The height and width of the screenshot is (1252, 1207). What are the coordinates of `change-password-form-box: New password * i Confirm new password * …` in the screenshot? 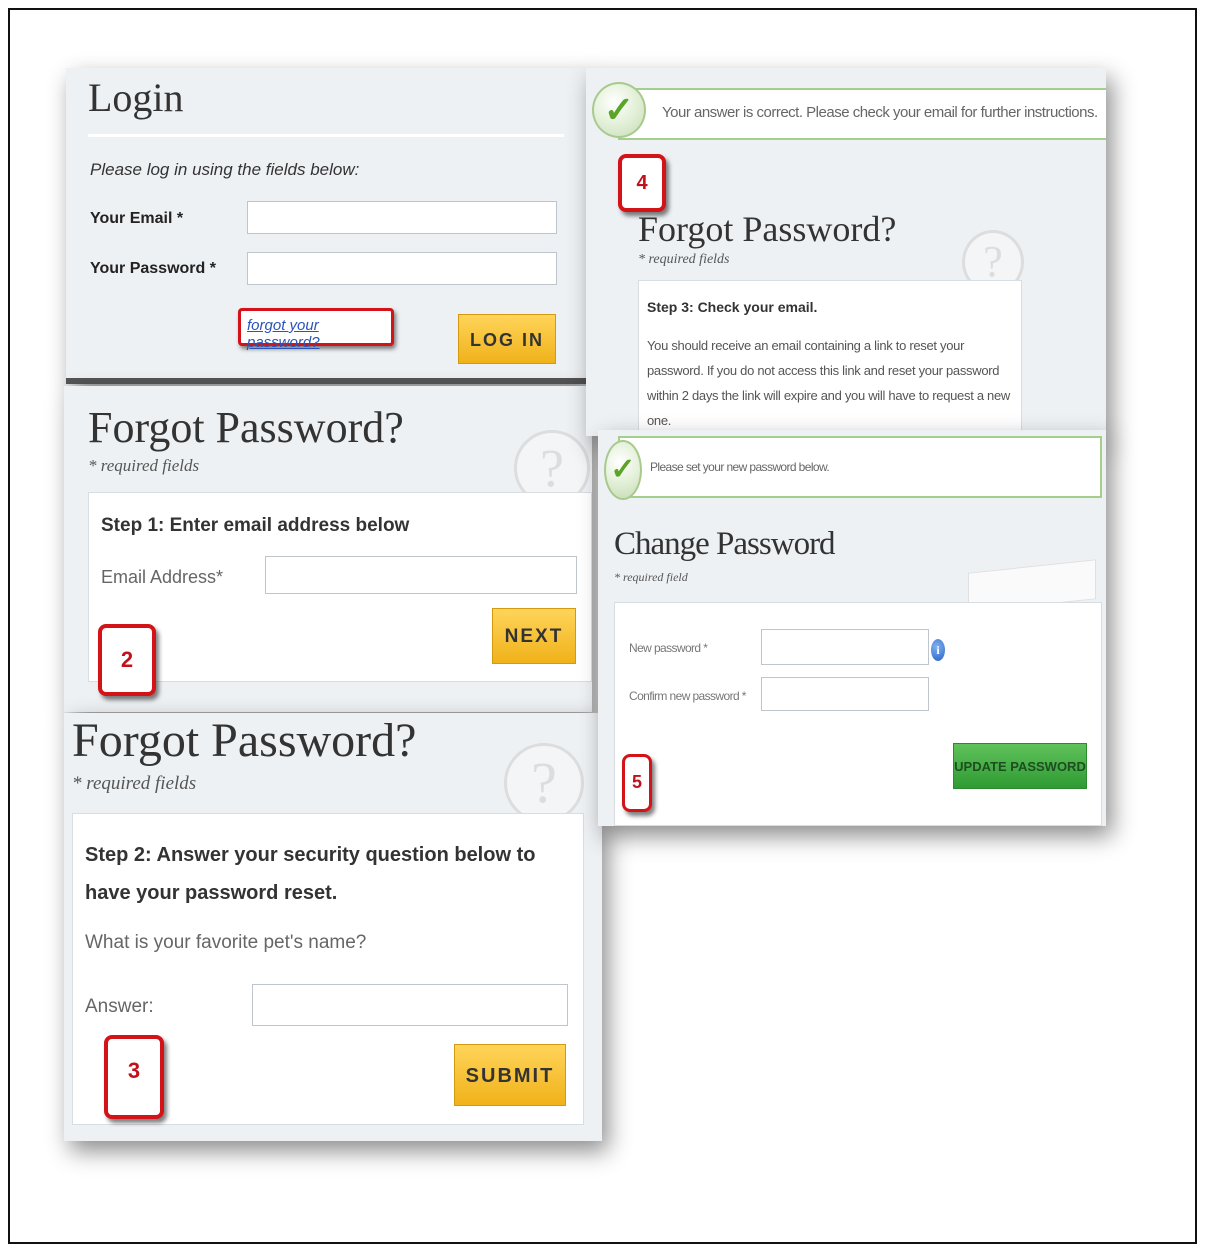 It's located at (858, 714).